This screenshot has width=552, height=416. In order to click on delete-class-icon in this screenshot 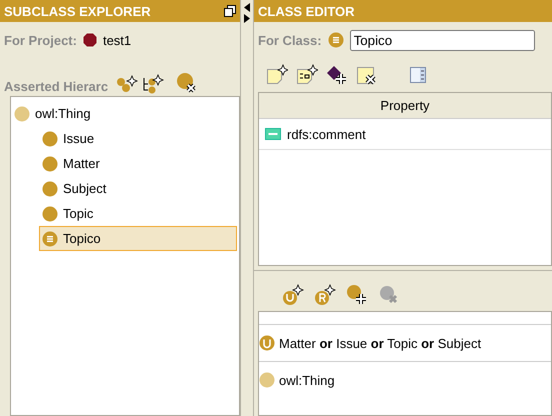, I will do `click(187, 83)`.